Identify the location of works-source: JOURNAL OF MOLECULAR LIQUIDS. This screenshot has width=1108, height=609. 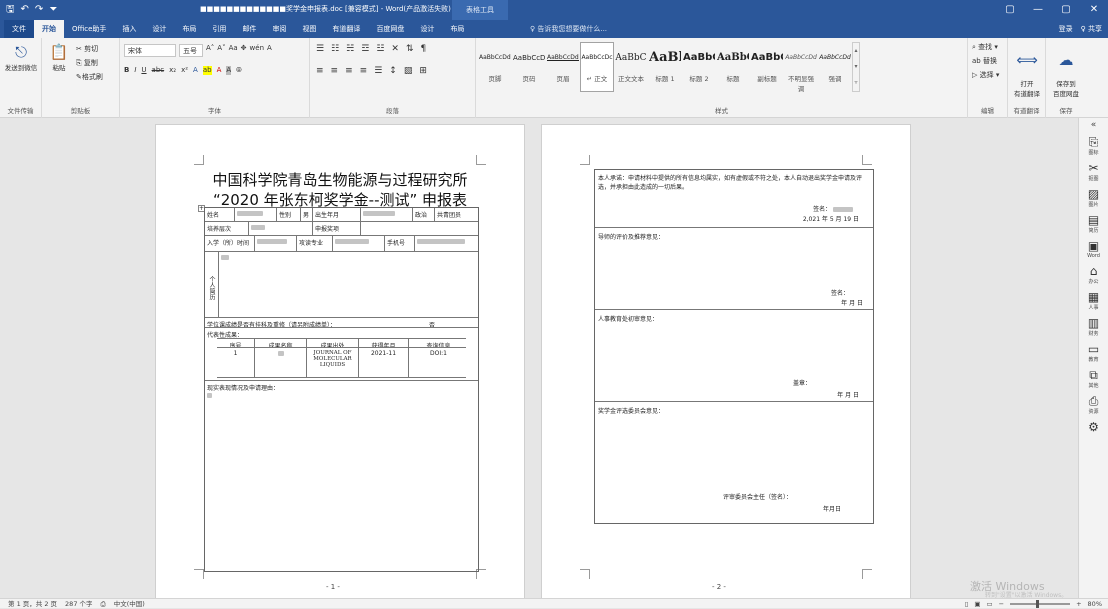
(333, 362).